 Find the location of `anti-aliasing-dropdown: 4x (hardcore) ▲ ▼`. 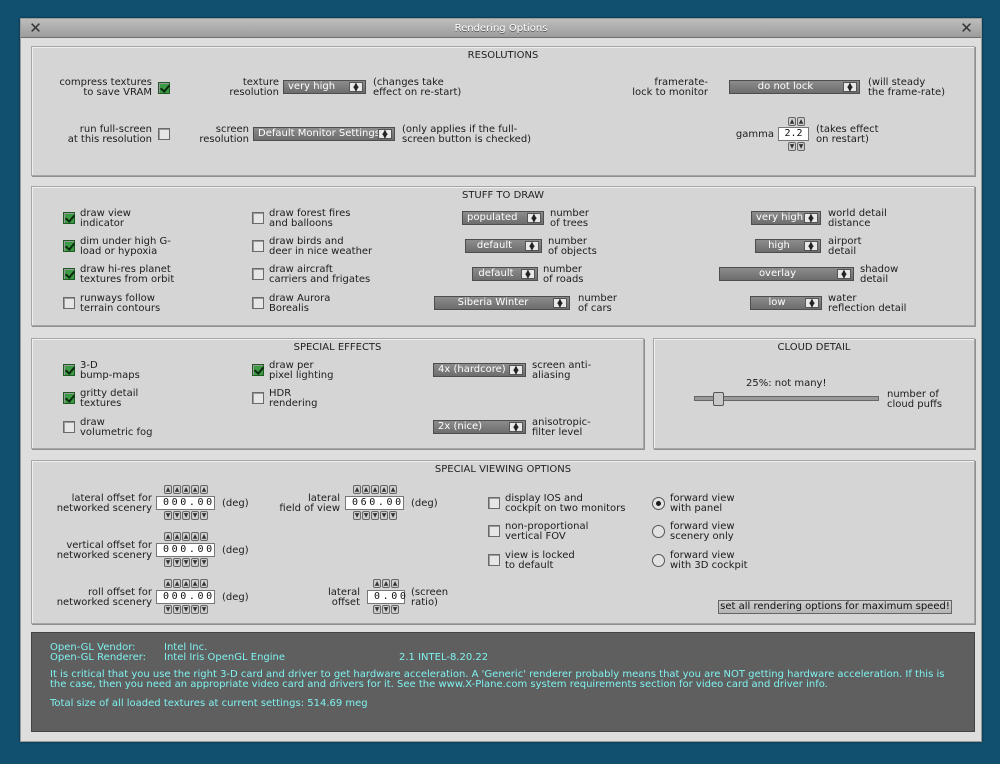

anti-aliasing-dropdown: 4x (hardcore) ▲ ▼ is located at coordinates (479, 370).